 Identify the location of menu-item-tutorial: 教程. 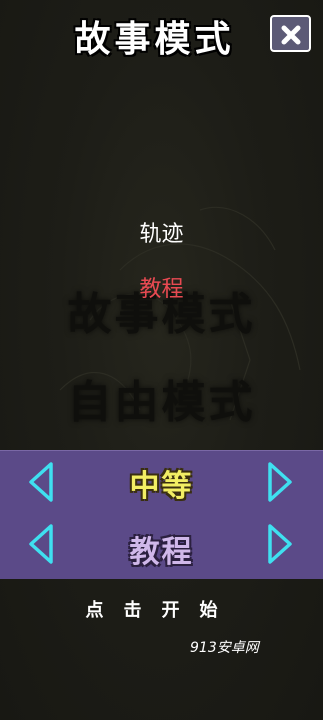
(161, 287).